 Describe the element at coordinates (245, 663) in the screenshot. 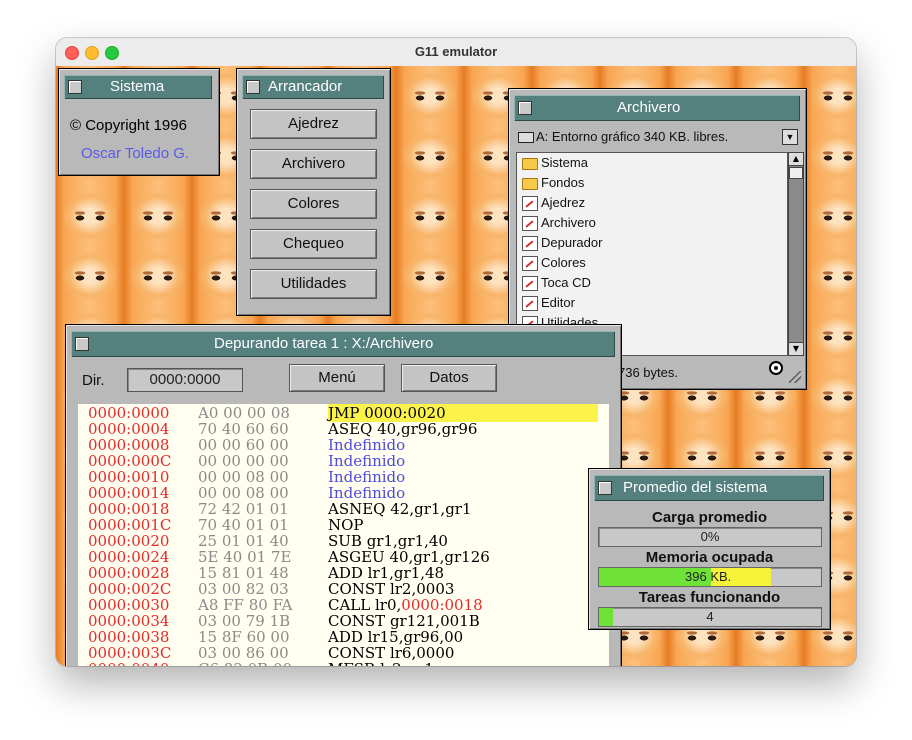

I see `bytes-cell: C6 82 0B 00` at that location.